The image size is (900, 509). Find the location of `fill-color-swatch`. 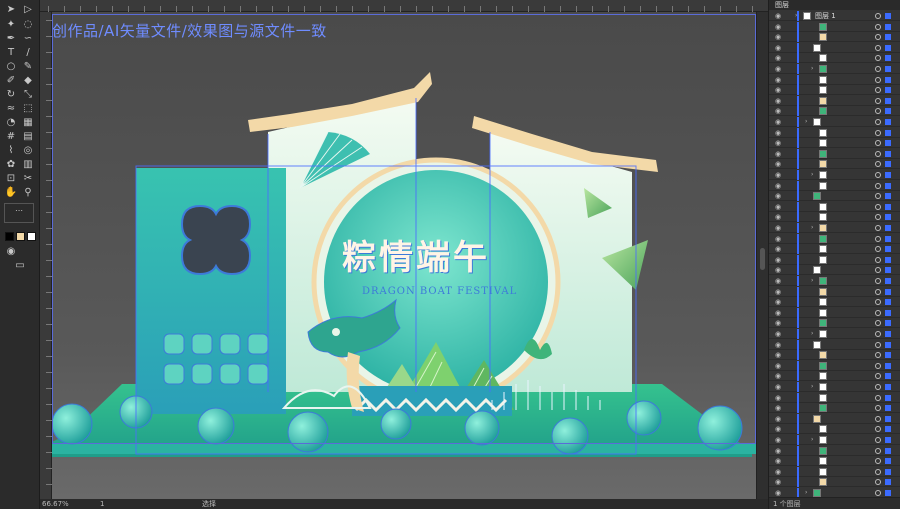

fill-color-swatch is located at coordinates (9, 236).